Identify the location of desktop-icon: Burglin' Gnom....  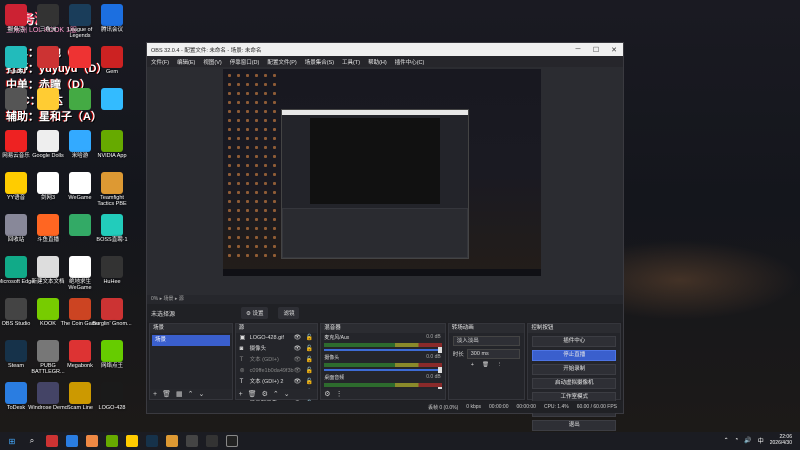
(112, 312).